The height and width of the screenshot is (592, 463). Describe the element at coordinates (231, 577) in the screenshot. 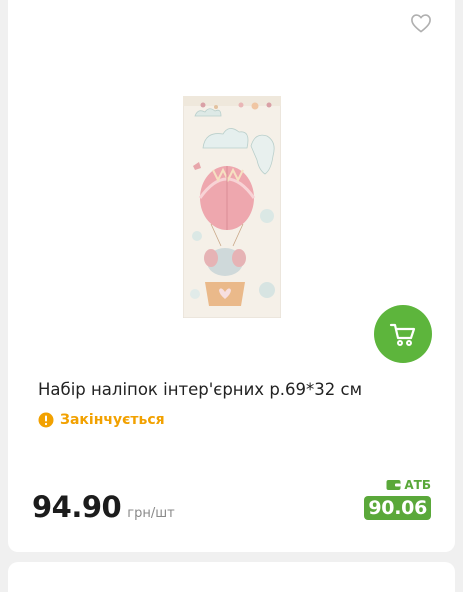

I see `next-product-card` at that location.